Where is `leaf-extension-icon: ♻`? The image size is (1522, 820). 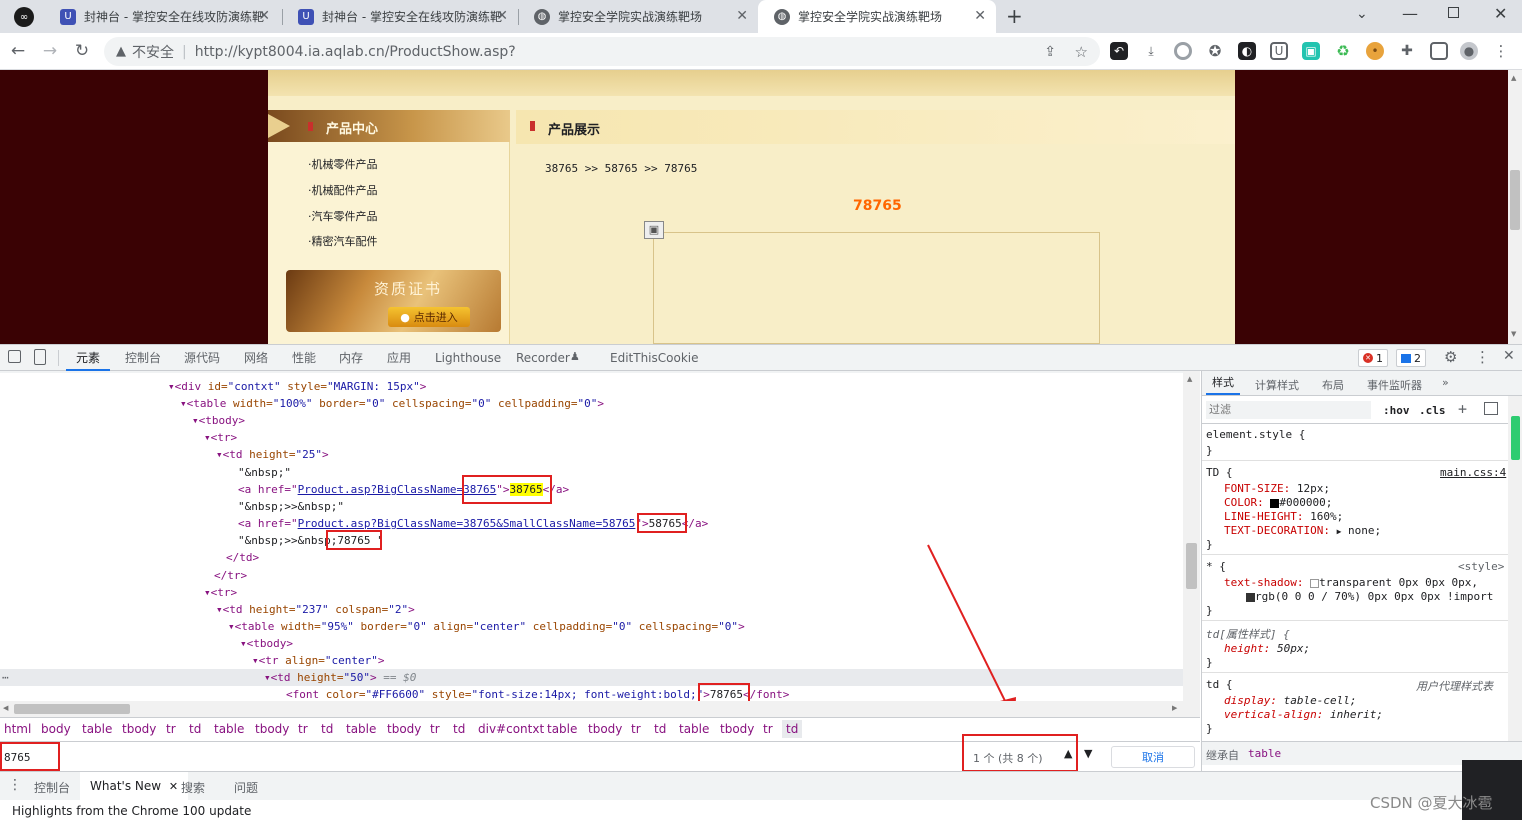
leaf-extension-icon: ♻ is located at coordinates (1343, 51).